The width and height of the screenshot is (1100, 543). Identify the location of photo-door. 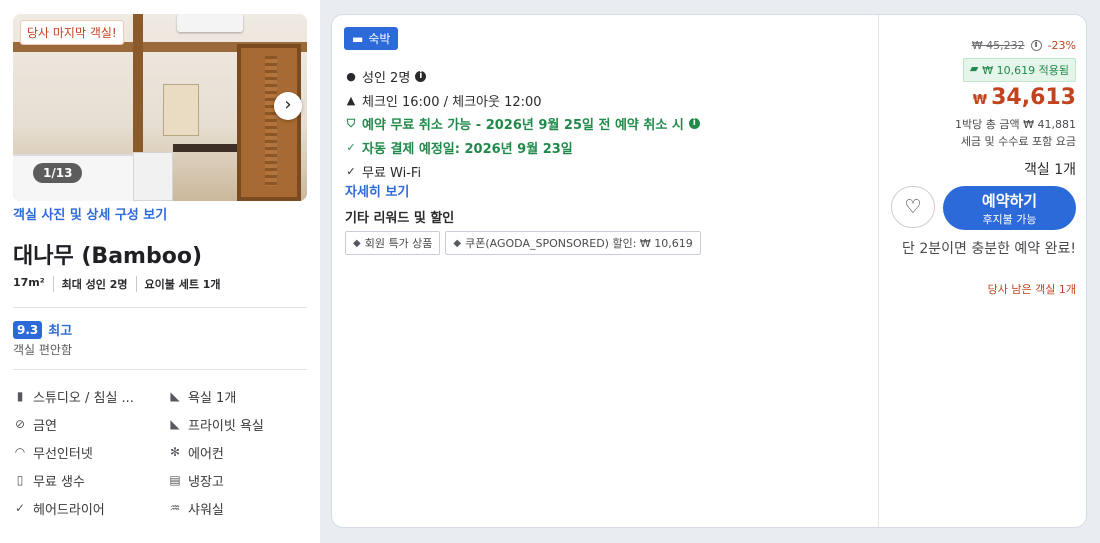
(269, 122).